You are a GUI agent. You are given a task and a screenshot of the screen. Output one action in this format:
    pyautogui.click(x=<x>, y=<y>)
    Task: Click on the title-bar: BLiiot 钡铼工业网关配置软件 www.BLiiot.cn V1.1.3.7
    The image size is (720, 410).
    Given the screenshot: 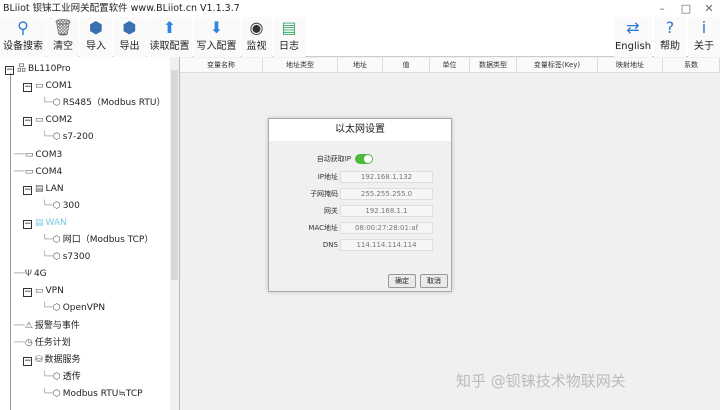 What is the action you would take?
    pyautogui.click(x=360, y=8)
    